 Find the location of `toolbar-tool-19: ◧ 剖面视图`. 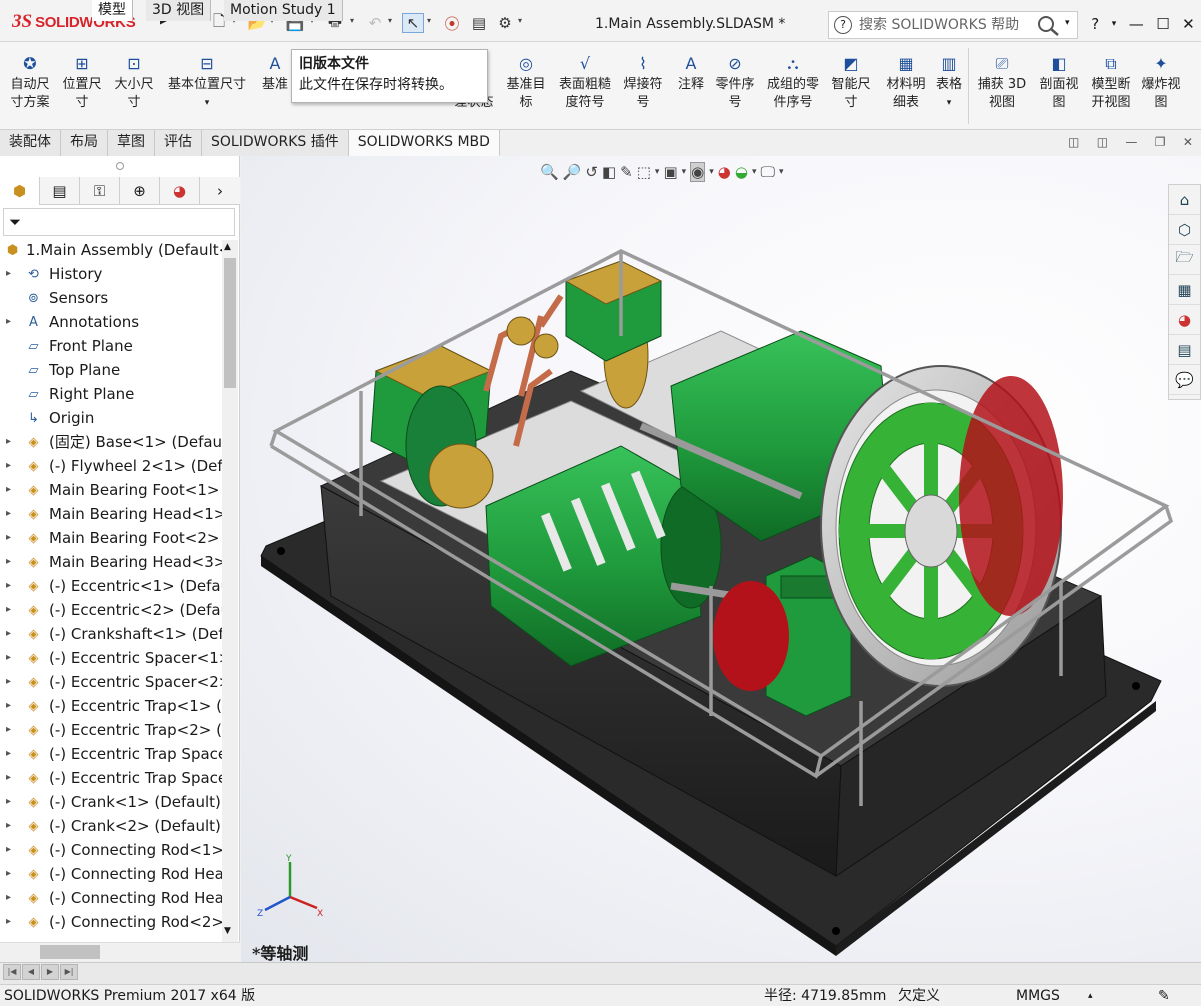

toolbar-tool-19: ◧ 剖面视图 is located at coordinates (1059, 79).